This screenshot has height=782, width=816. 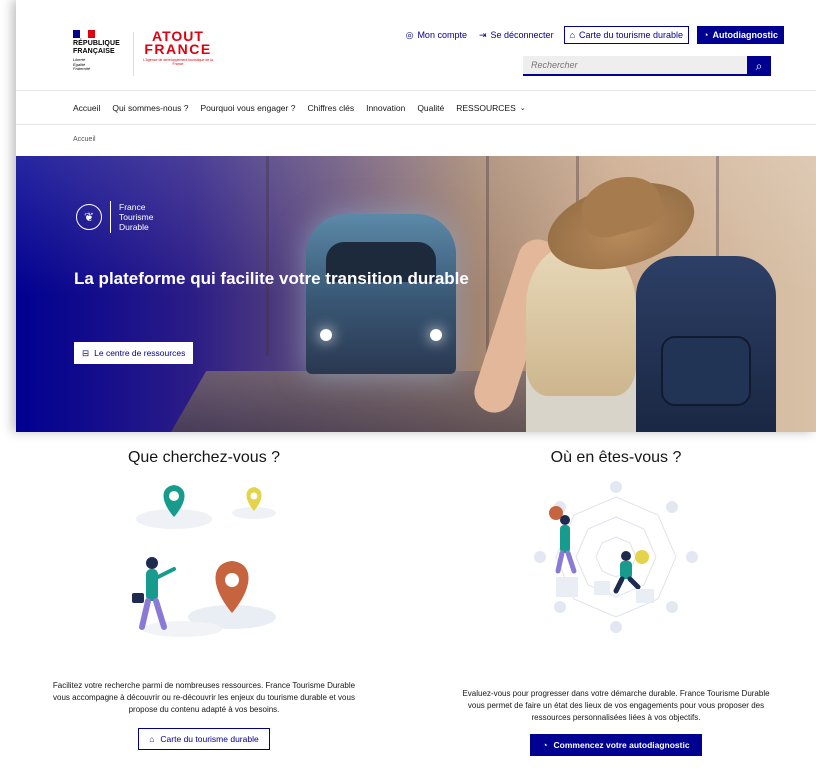 What do you see at coordinates (381, 294) in the screenshot?
I see `train-image` at bounding box center [381, 294].